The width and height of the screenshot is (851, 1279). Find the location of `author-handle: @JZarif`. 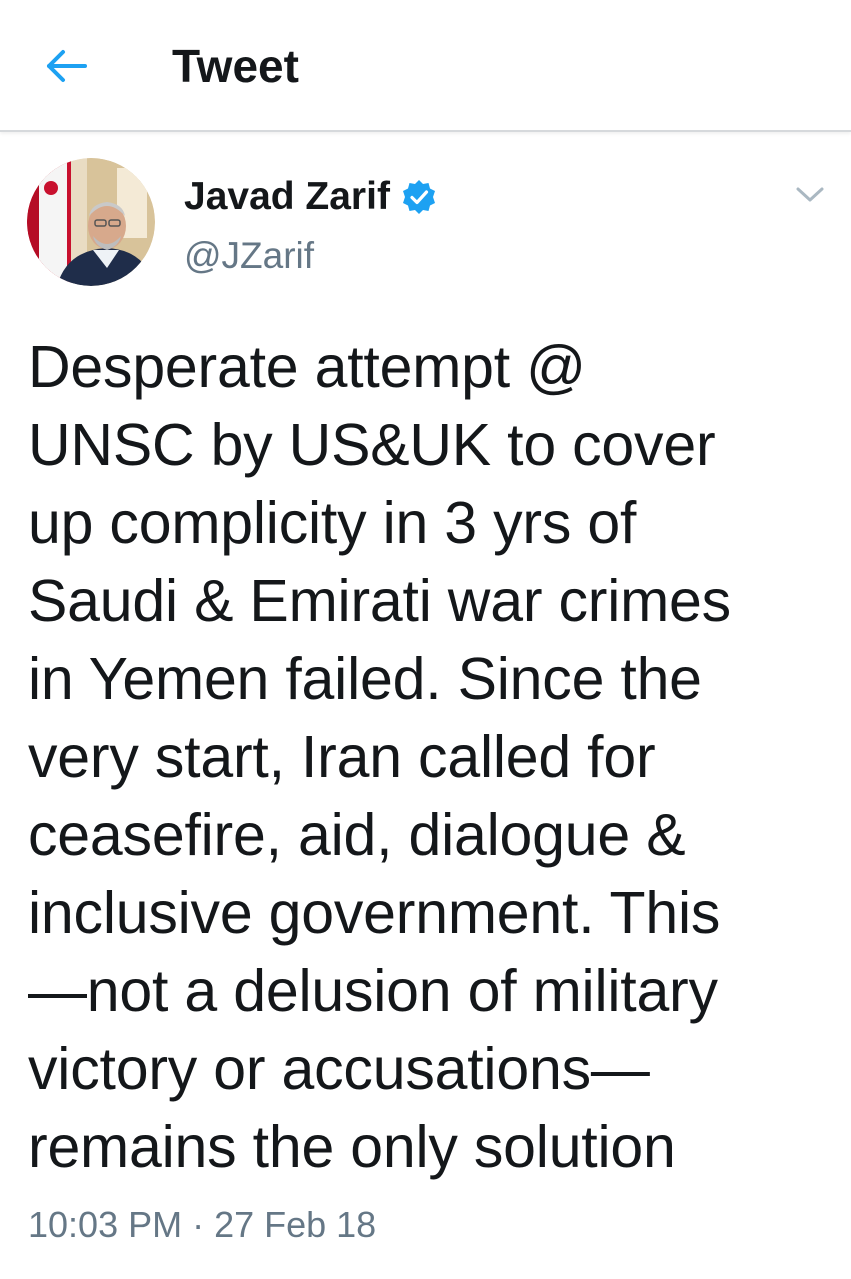

author-handle: @JZarif is located at coordinates (249, 256).